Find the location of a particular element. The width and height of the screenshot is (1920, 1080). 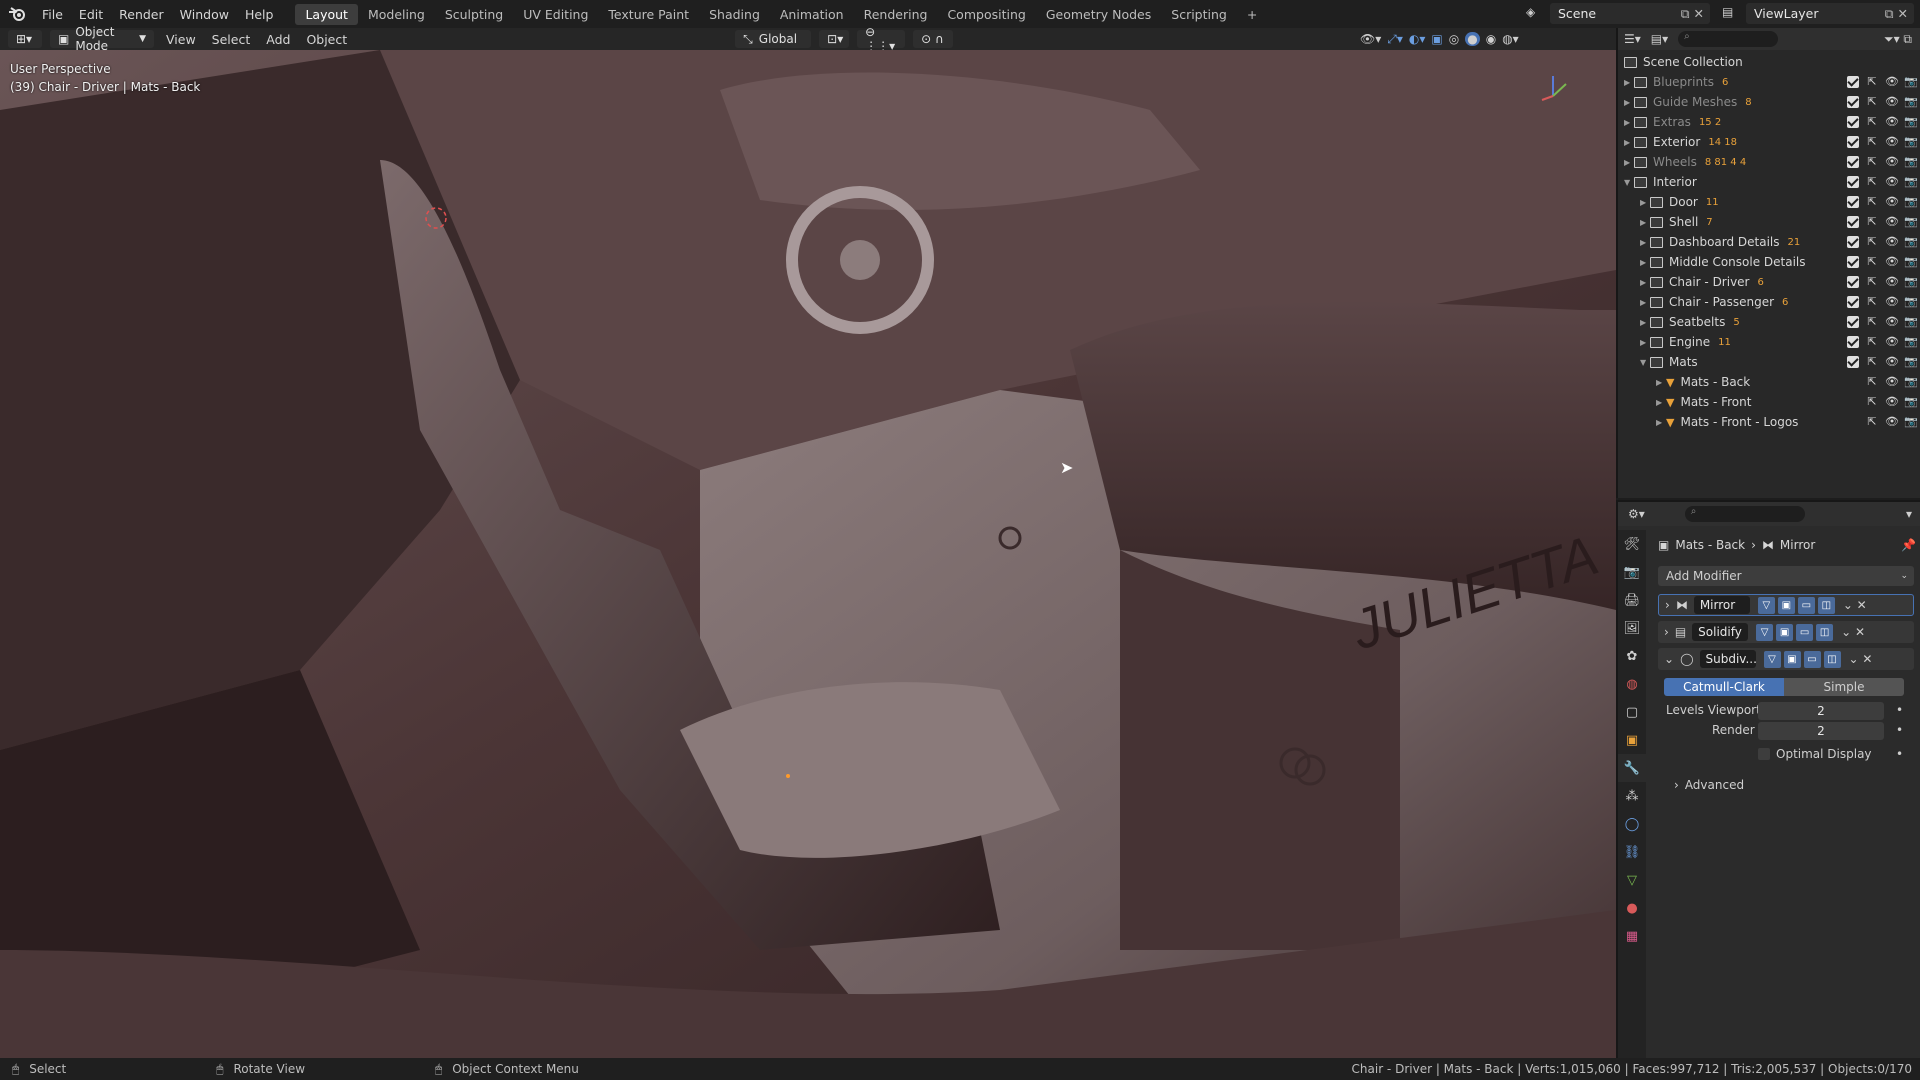

catmull-clark-button: Catmull-Clark is located at coordinates (1724, 687).